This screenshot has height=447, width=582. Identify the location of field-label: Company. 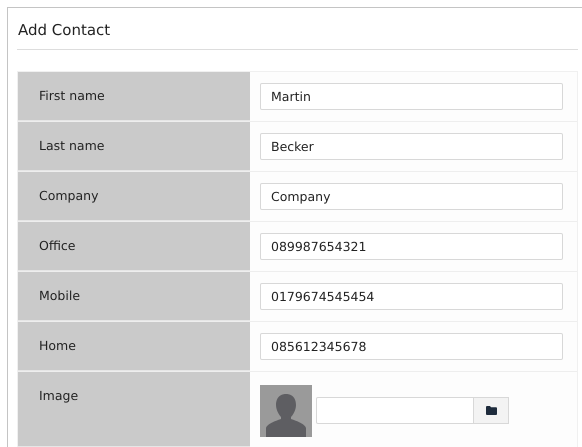
(134, 196).